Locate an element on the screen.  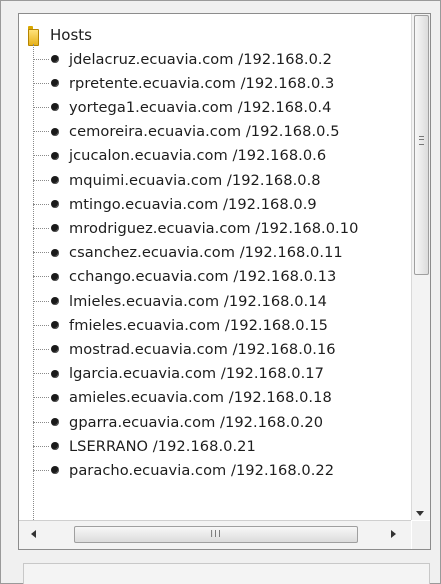
host-tree-item: paracho.ecuavia.com /192.168.0.22 is located at coordinates (183, 470).